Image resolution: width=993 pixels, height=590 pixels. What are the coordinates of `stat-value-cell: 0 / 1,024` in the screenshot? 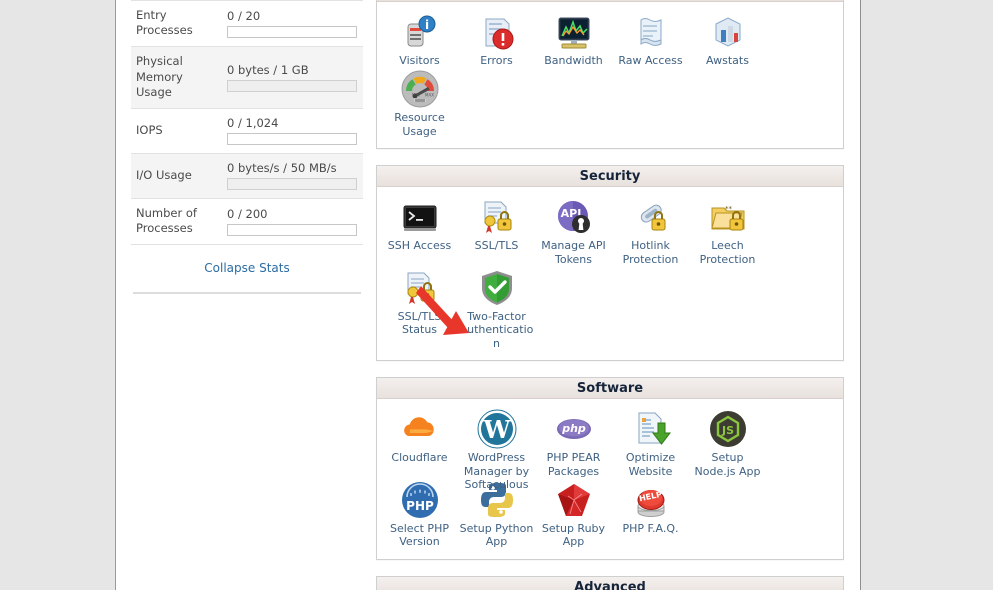 It's located at (293, 130).